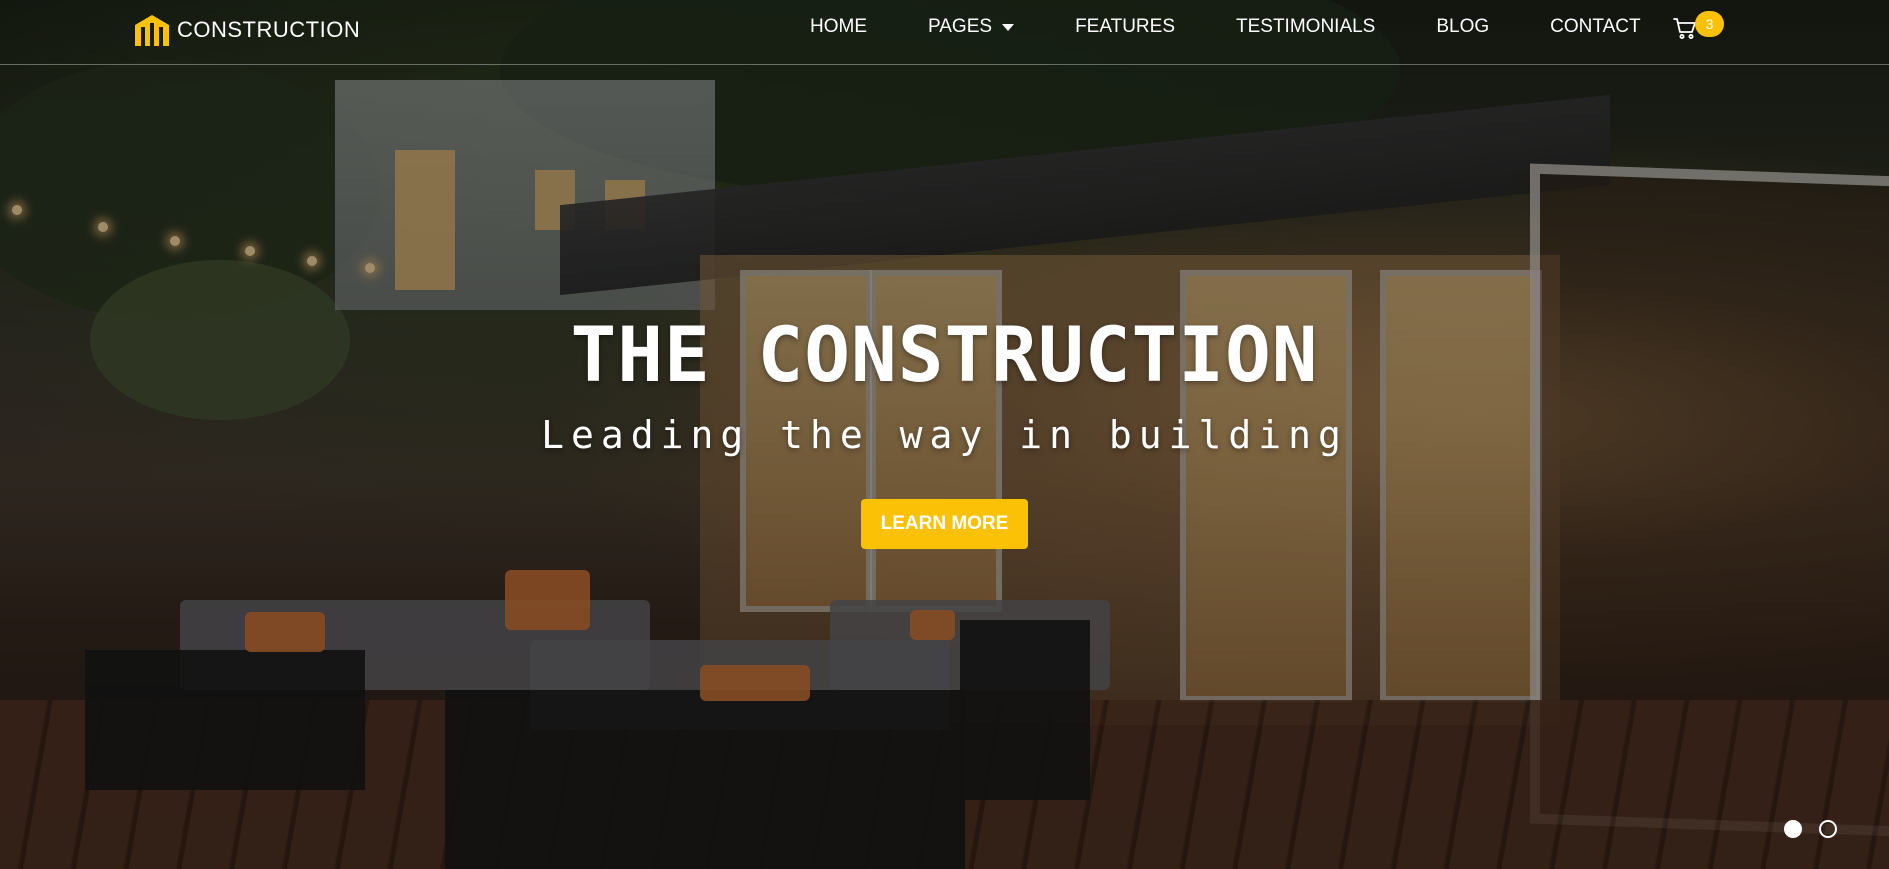 The image size is (1889, 869). Describe the element at coordinates (1595, 27) in the screenshot. I see `nav-link-contact: CONTACT` at that location.